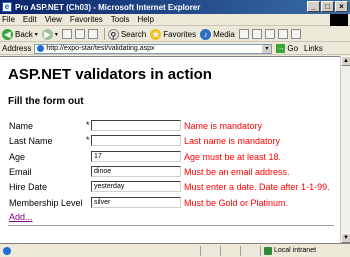 The height and width of the screenshot is (257, 350). I want to click on refresh-icon, so click(79, 34).